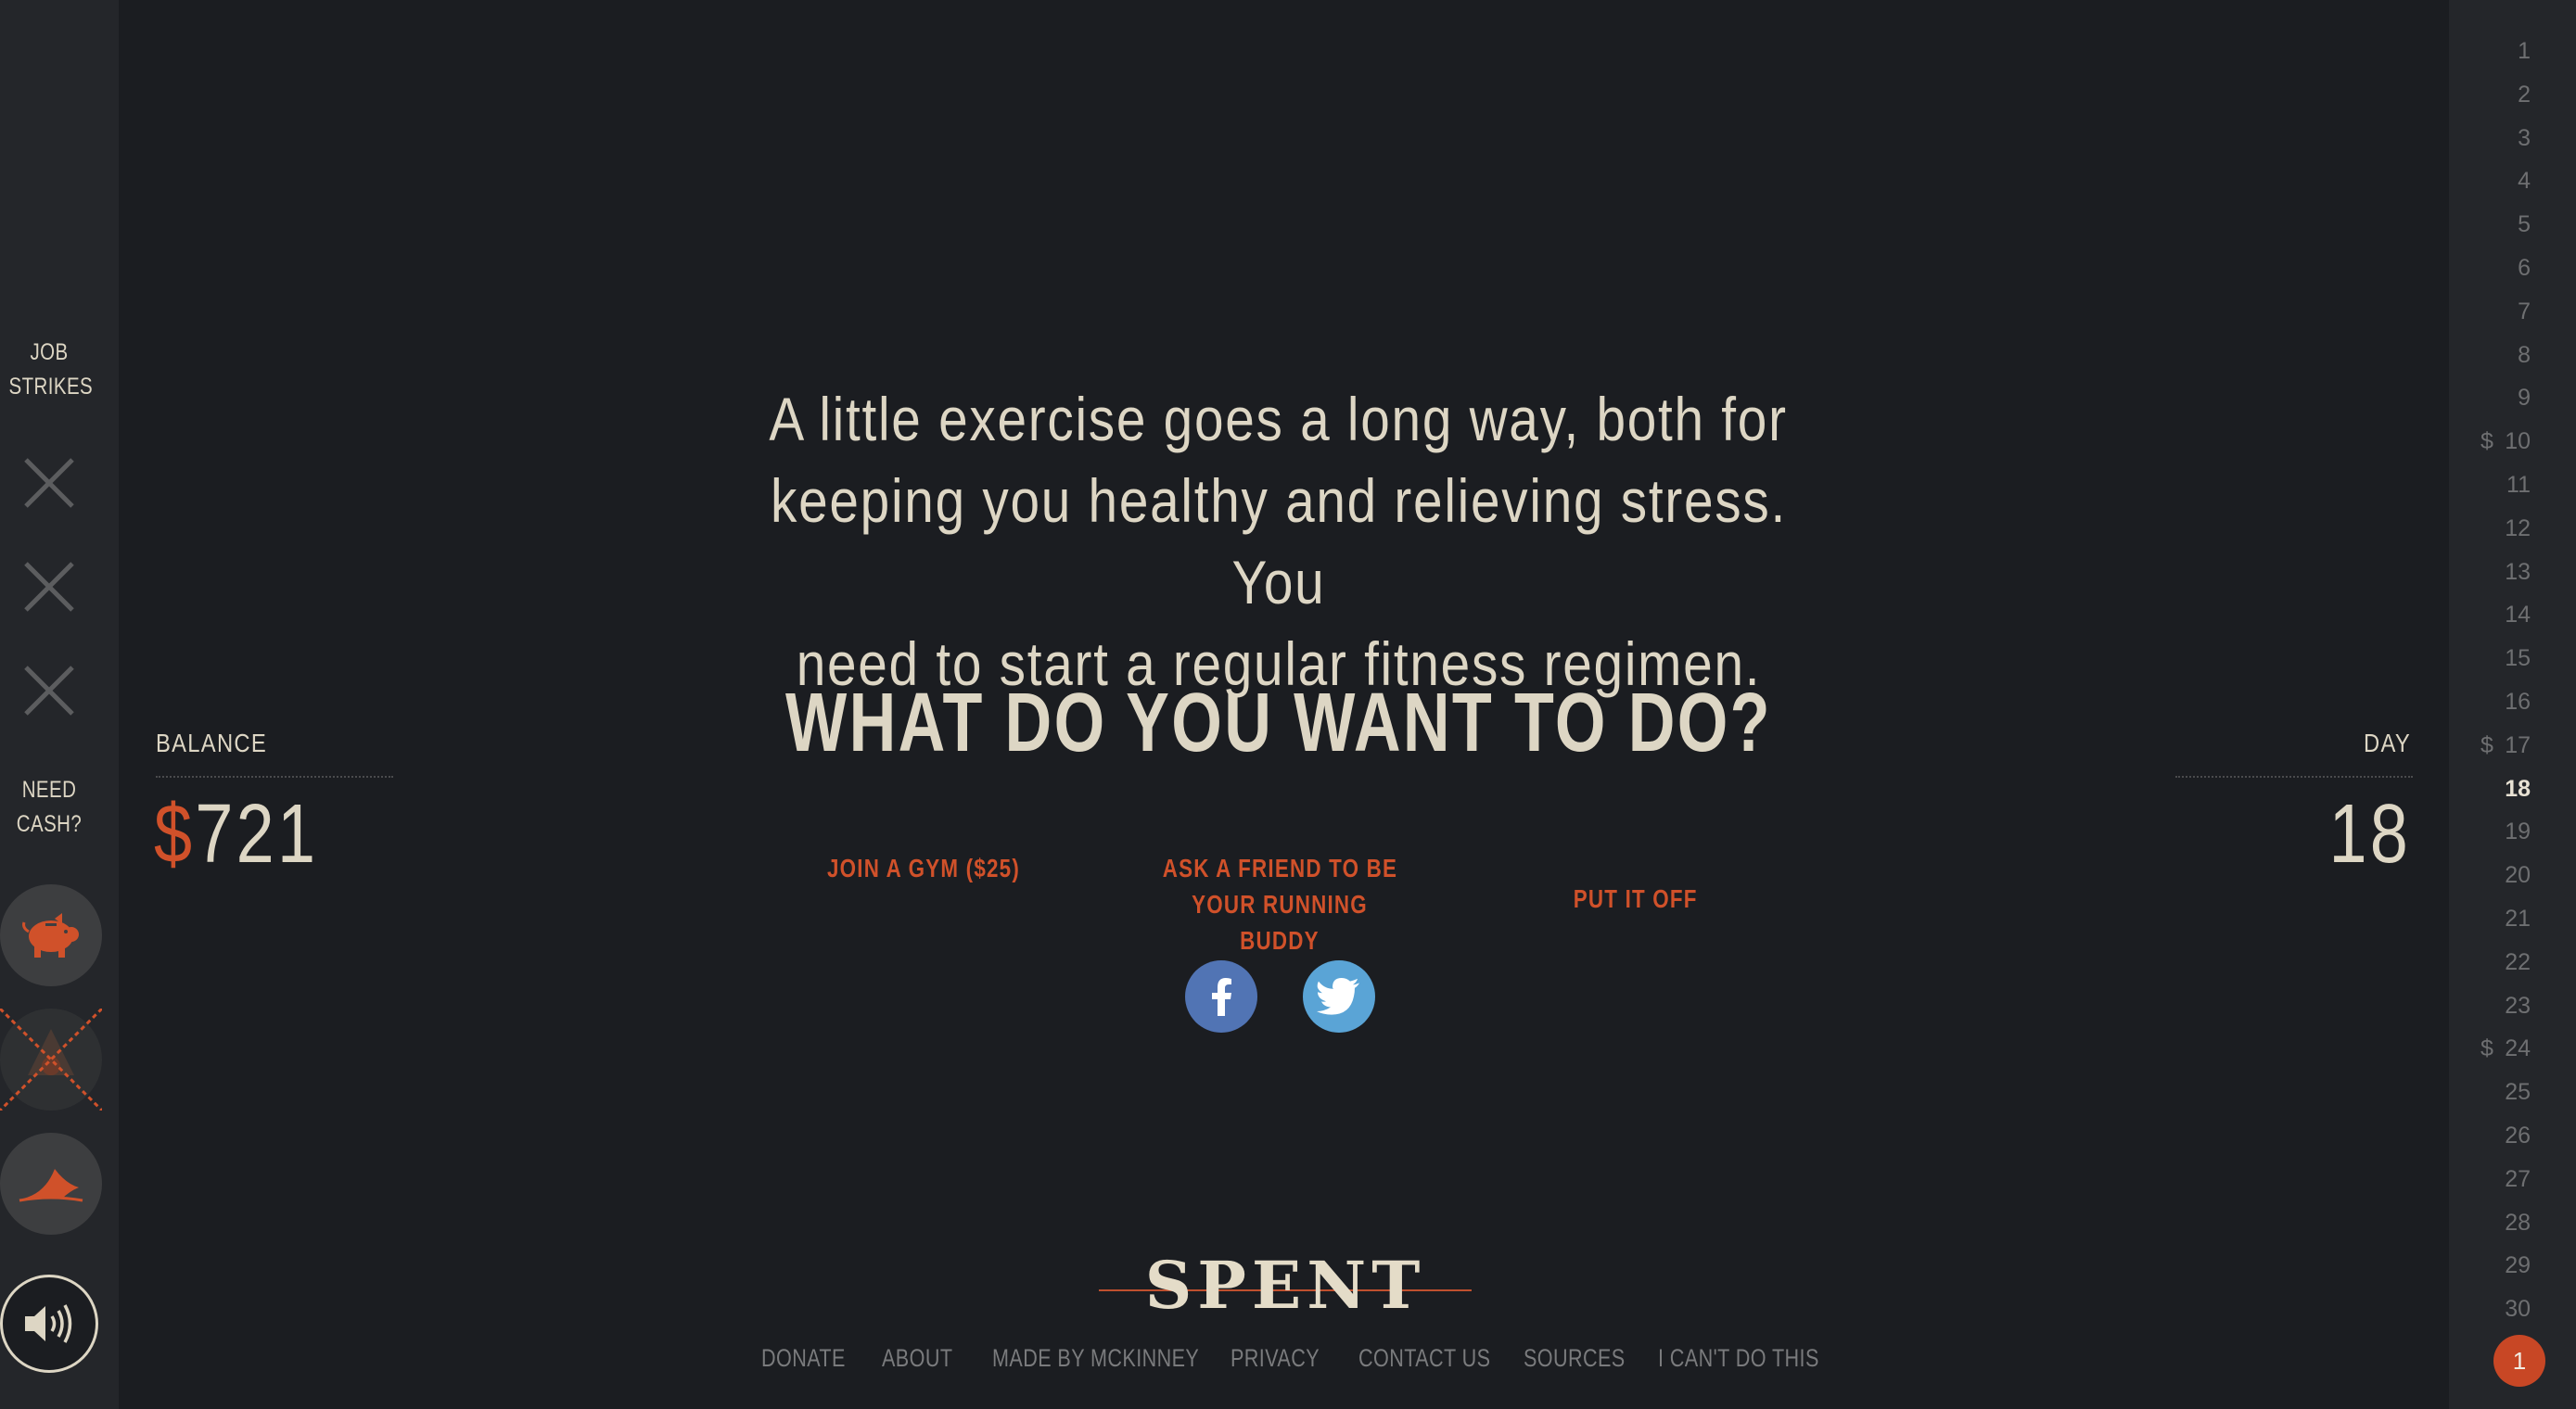 Image resolution: width=2576 pixels, height=1409 pixels. I want to click on strike-1-icon, so click(49, 483).